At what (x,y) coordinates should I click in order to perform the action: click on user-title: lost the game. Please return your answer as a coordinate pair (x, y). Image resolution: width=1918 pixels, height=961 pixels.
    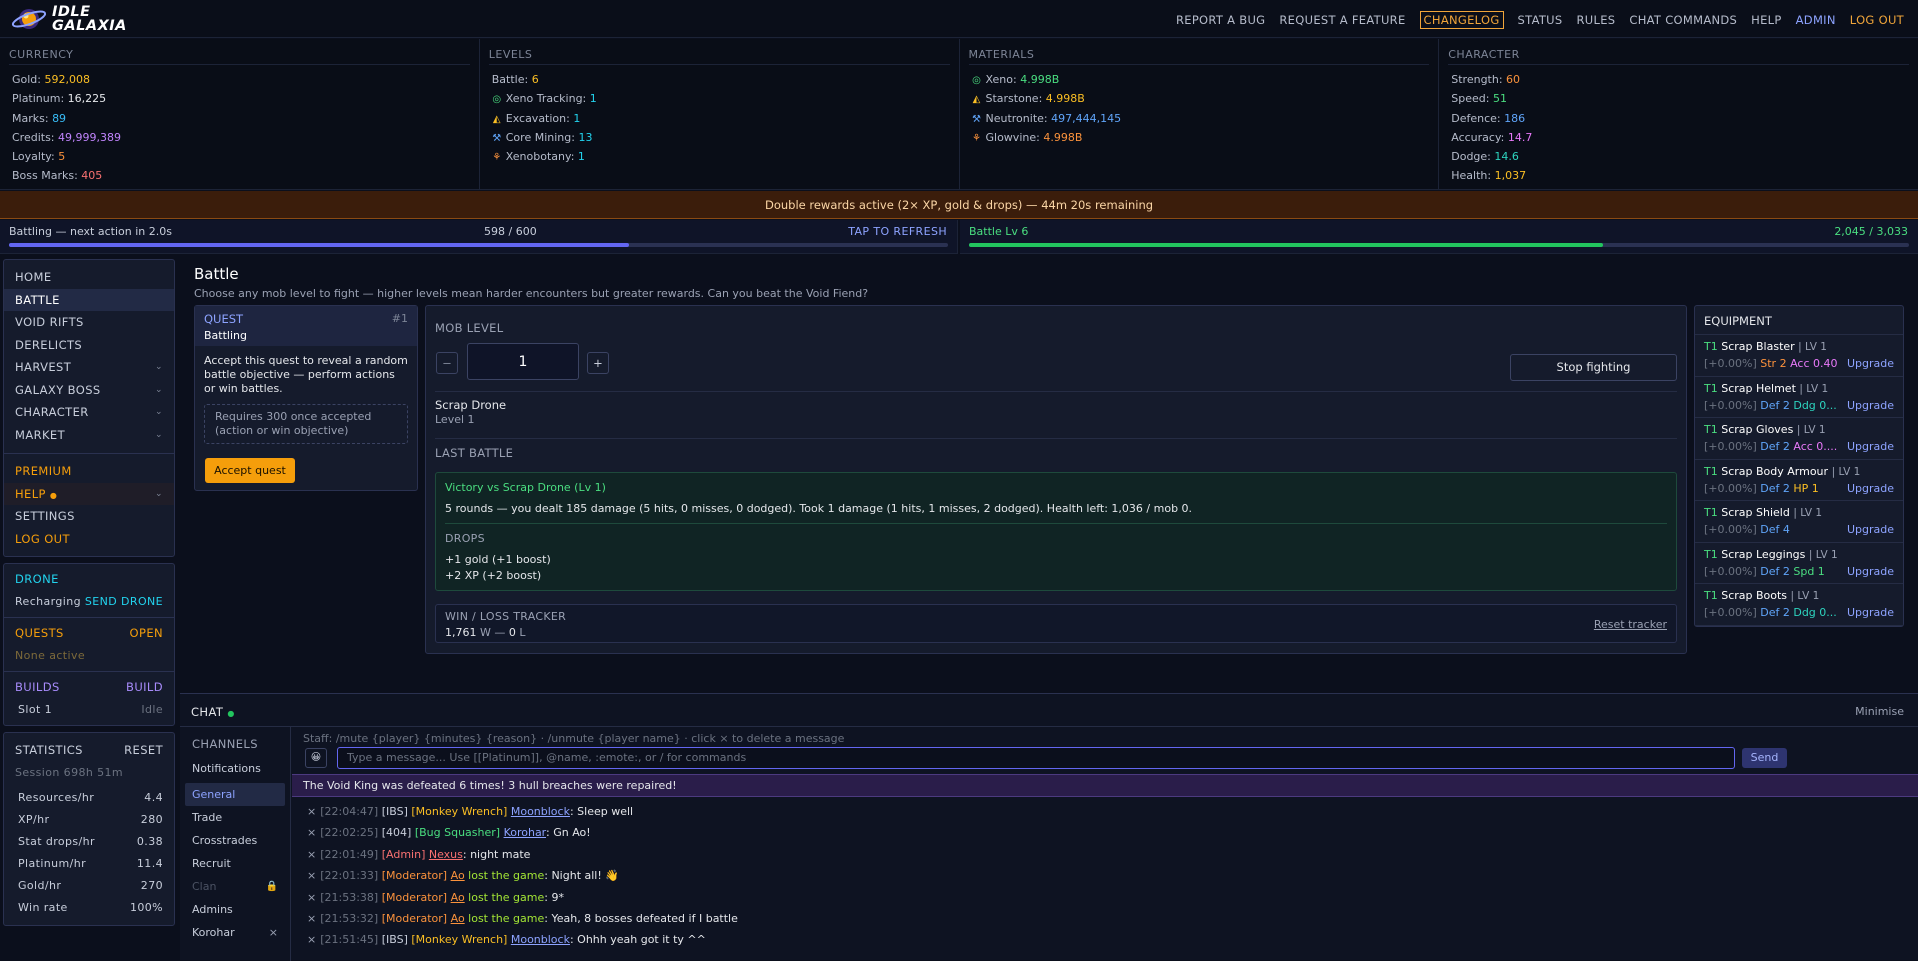
    Looking at the image, I should click on (504, 876).